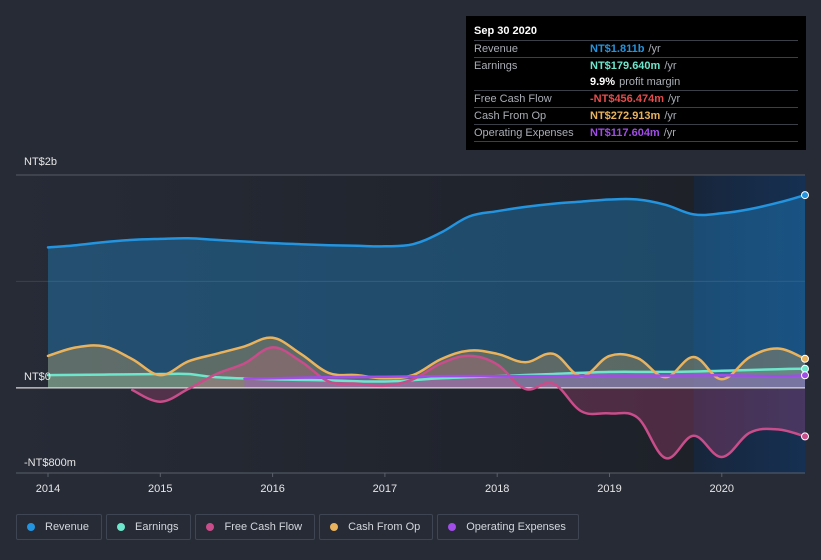 The image size is (821, 560). Describe the element at coordinates (48, 489) in the screenshot. I see `x-tick-label: 2014` at that location.